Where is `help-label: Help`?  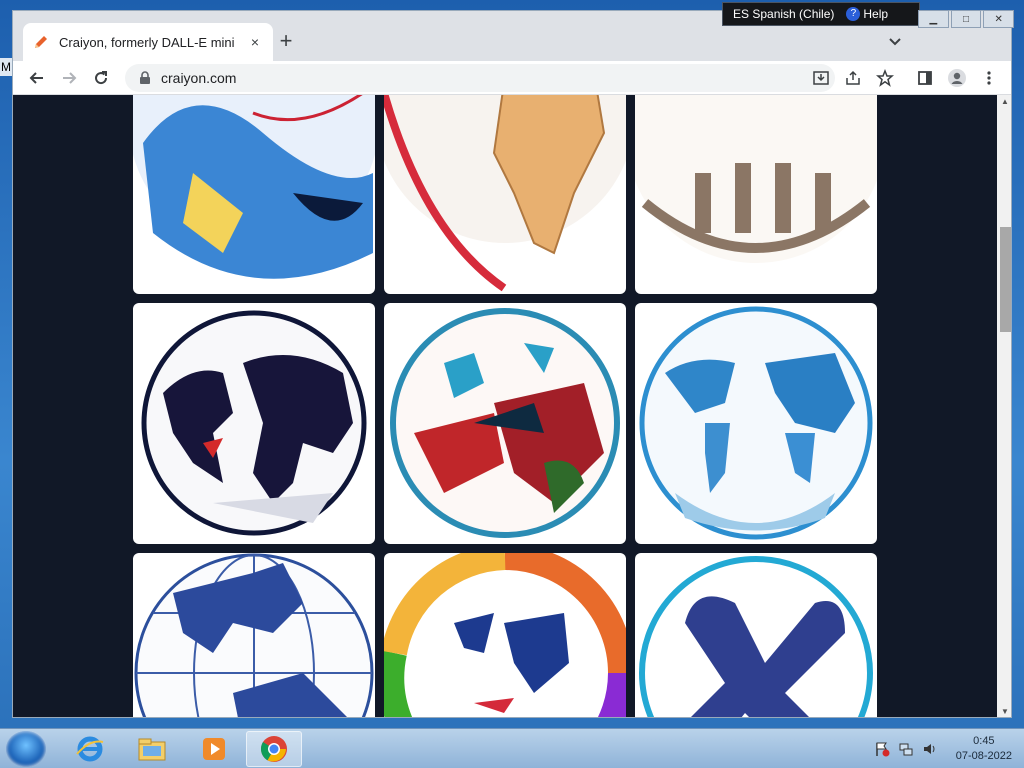 help-label: Help is located at coordinates (875, 14).